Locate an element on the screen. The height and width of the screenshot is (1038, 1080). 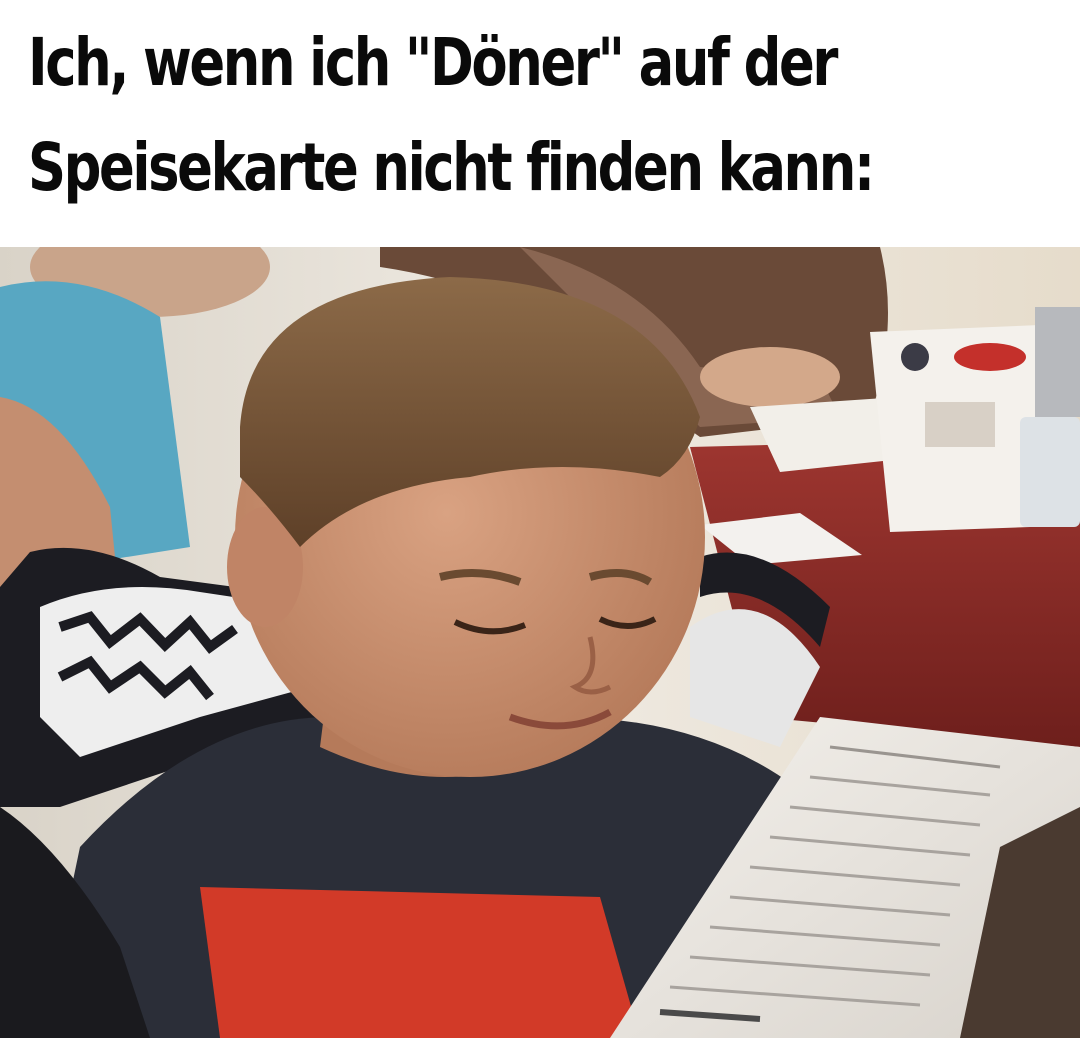
caption-line-2: Speisekarte nicht finden kann: is located at coordinates (451, 167).